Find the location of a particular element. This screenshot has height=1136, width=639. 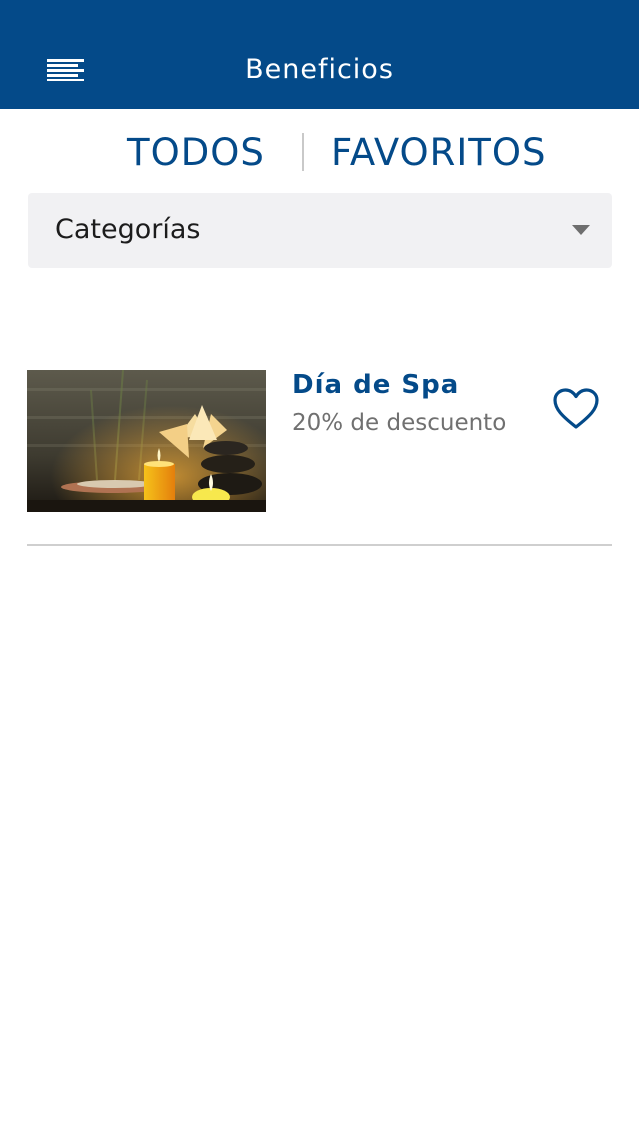

favorite-button is located at coordinates (576, 409).